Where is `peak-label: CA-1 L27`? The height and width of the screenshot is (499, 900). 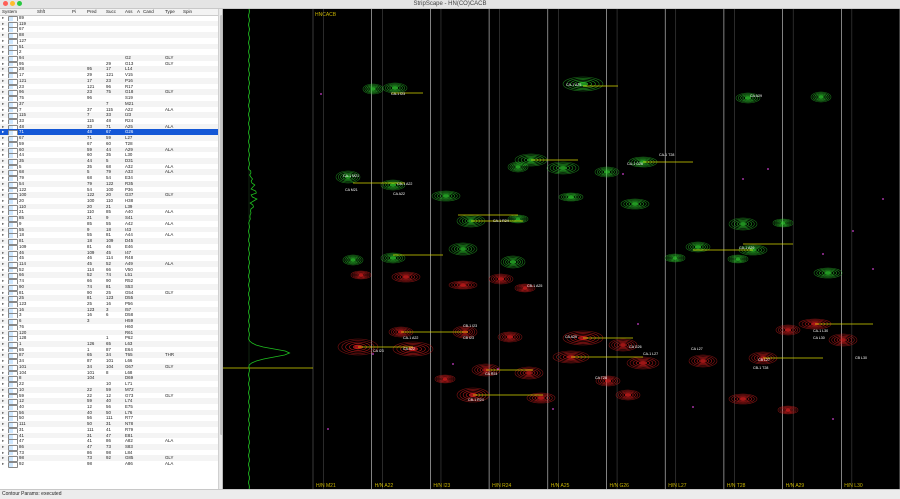 peak-label: CA-1 L27 is located at coordinates (650, 354).